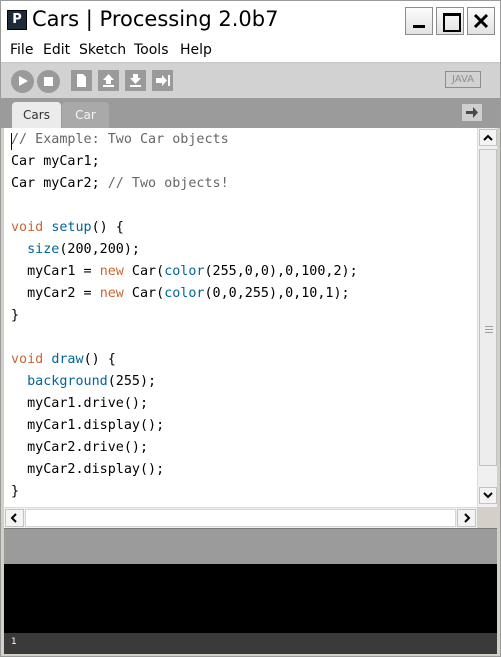 Image resolution: width=501 pixels, height=657 pixels. What do you see at coordinates (59, 183) in the screenshot?
I see `code-text: Car myCar2;` at bounding box center [59, 183].